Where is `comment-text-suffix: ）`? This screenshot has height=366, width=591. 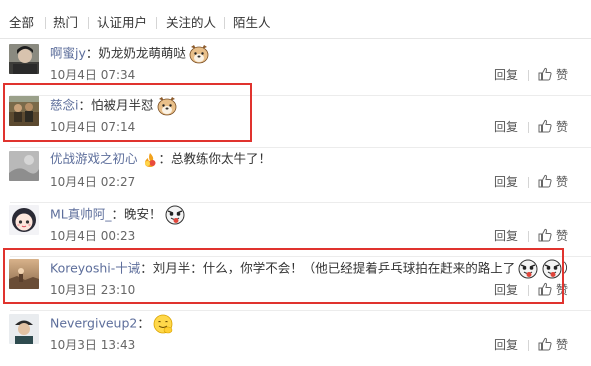
comment-text-suffix: ） is located at coordinates (569, 268).